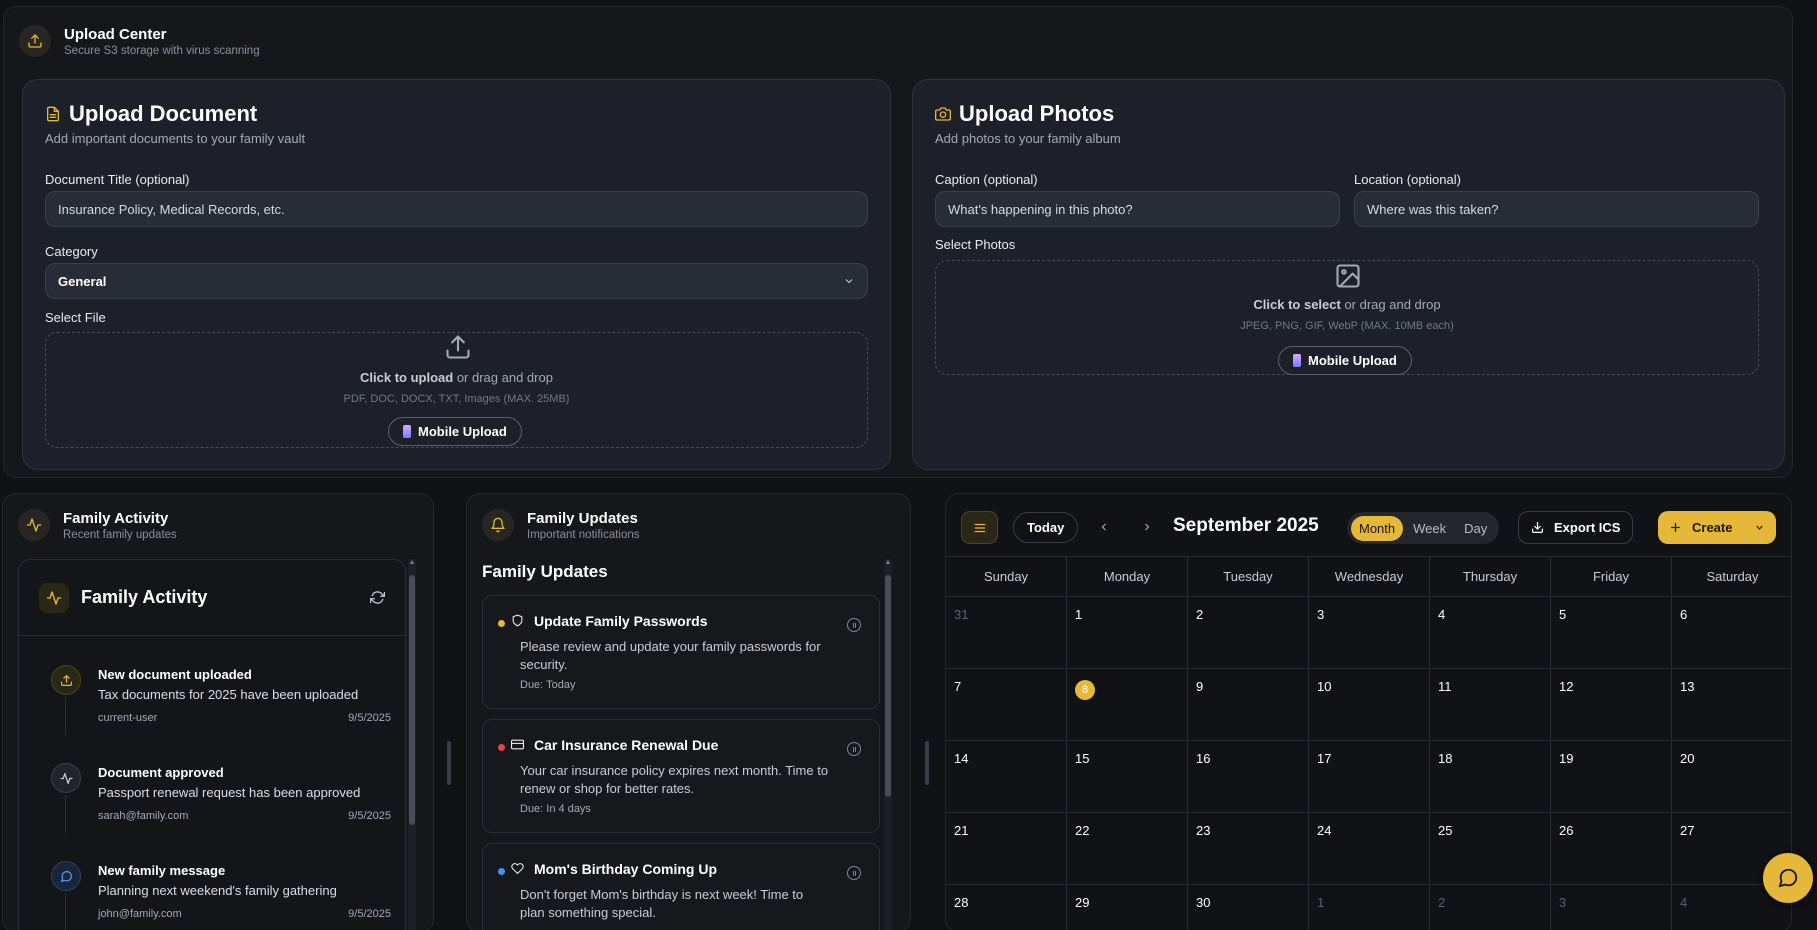 Image resolution: width=1817 pixels, height=930 pixels. What do you see at coordinates (1490, 704) in the screenshot?
I see `day-cell: 11` at bounding box center [1490, 704].